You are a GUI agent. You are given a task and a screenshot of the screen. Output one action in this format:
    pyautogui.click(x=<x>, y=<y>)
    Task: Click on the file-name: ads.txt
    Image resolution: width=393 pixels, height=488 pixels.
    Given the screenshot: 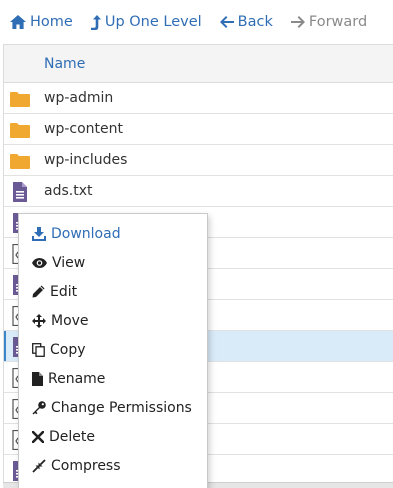 What is the action you would take?
    pyautogui.click(x=68, y=191)
    